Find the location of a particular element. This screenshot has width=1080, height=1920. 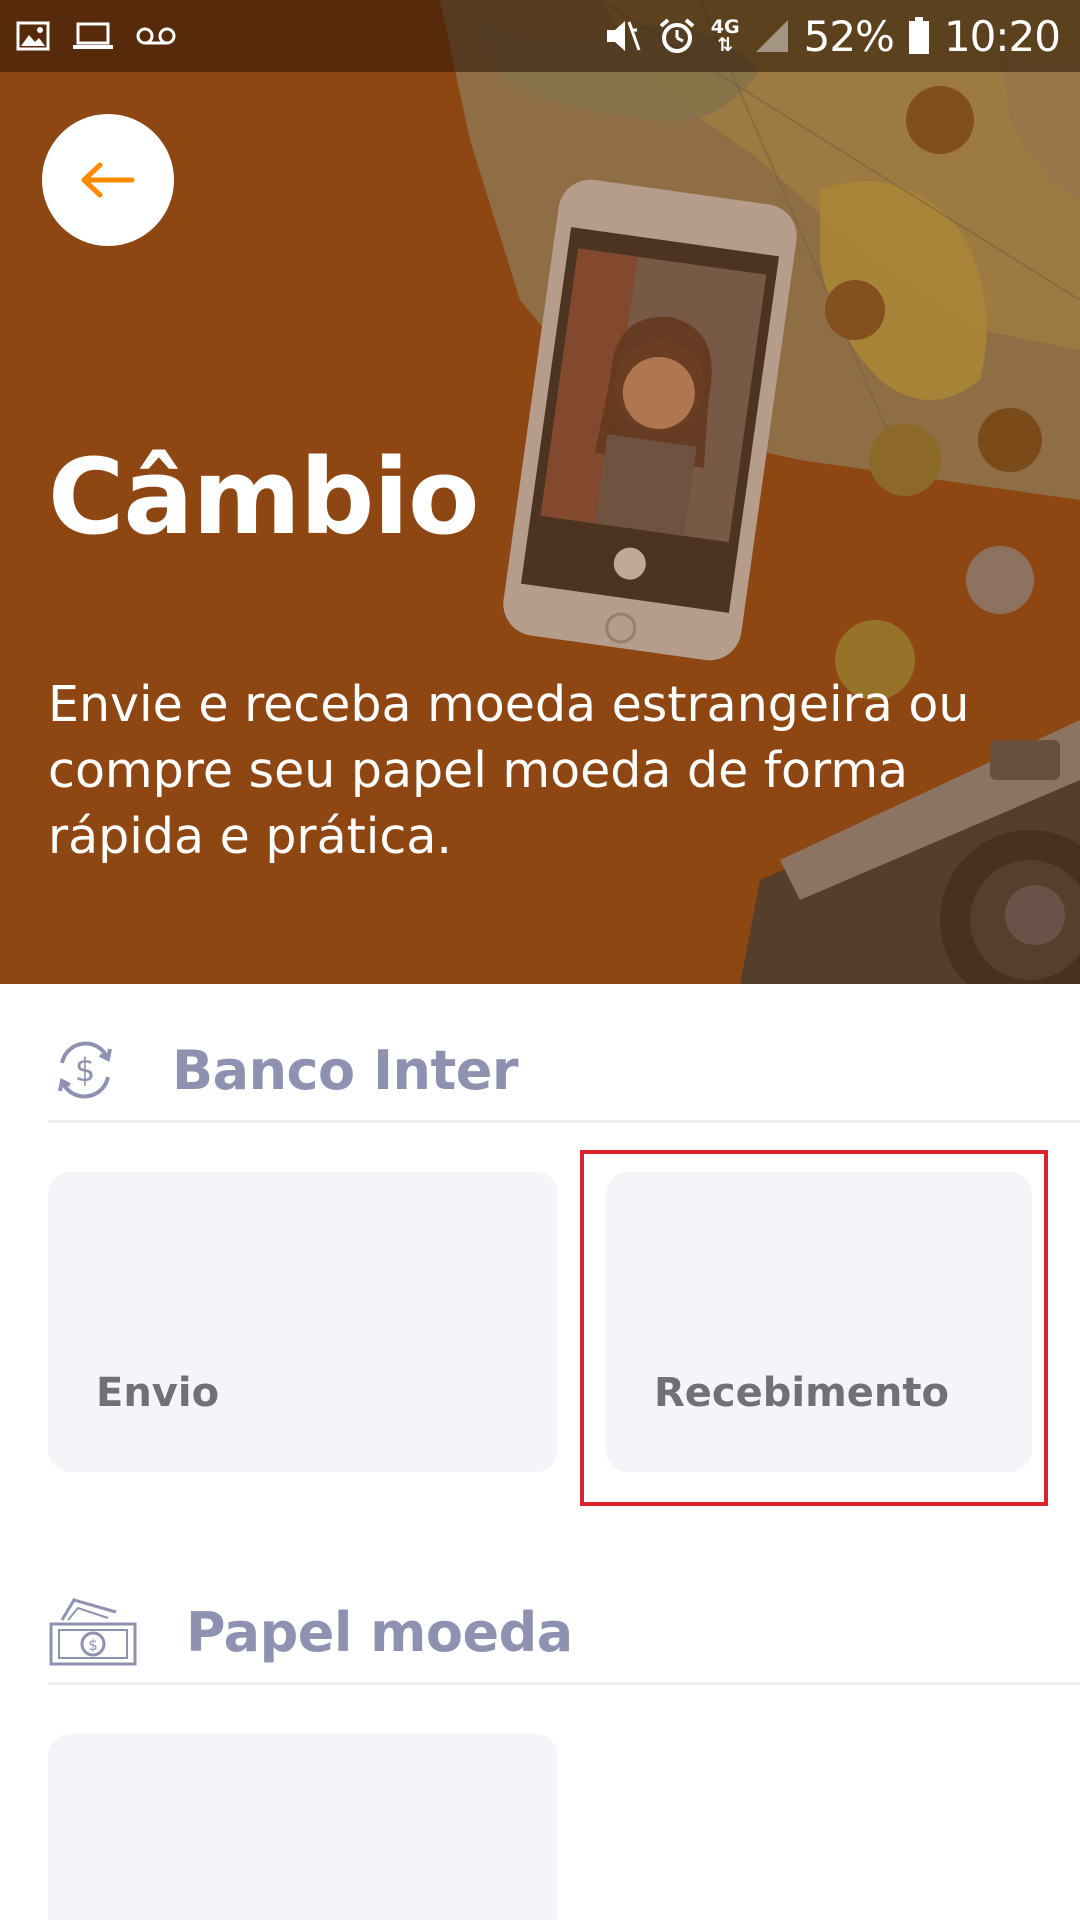

status-system-icons: 4G ⇅ 52% 10:20 is located at coordinates (832, 36).